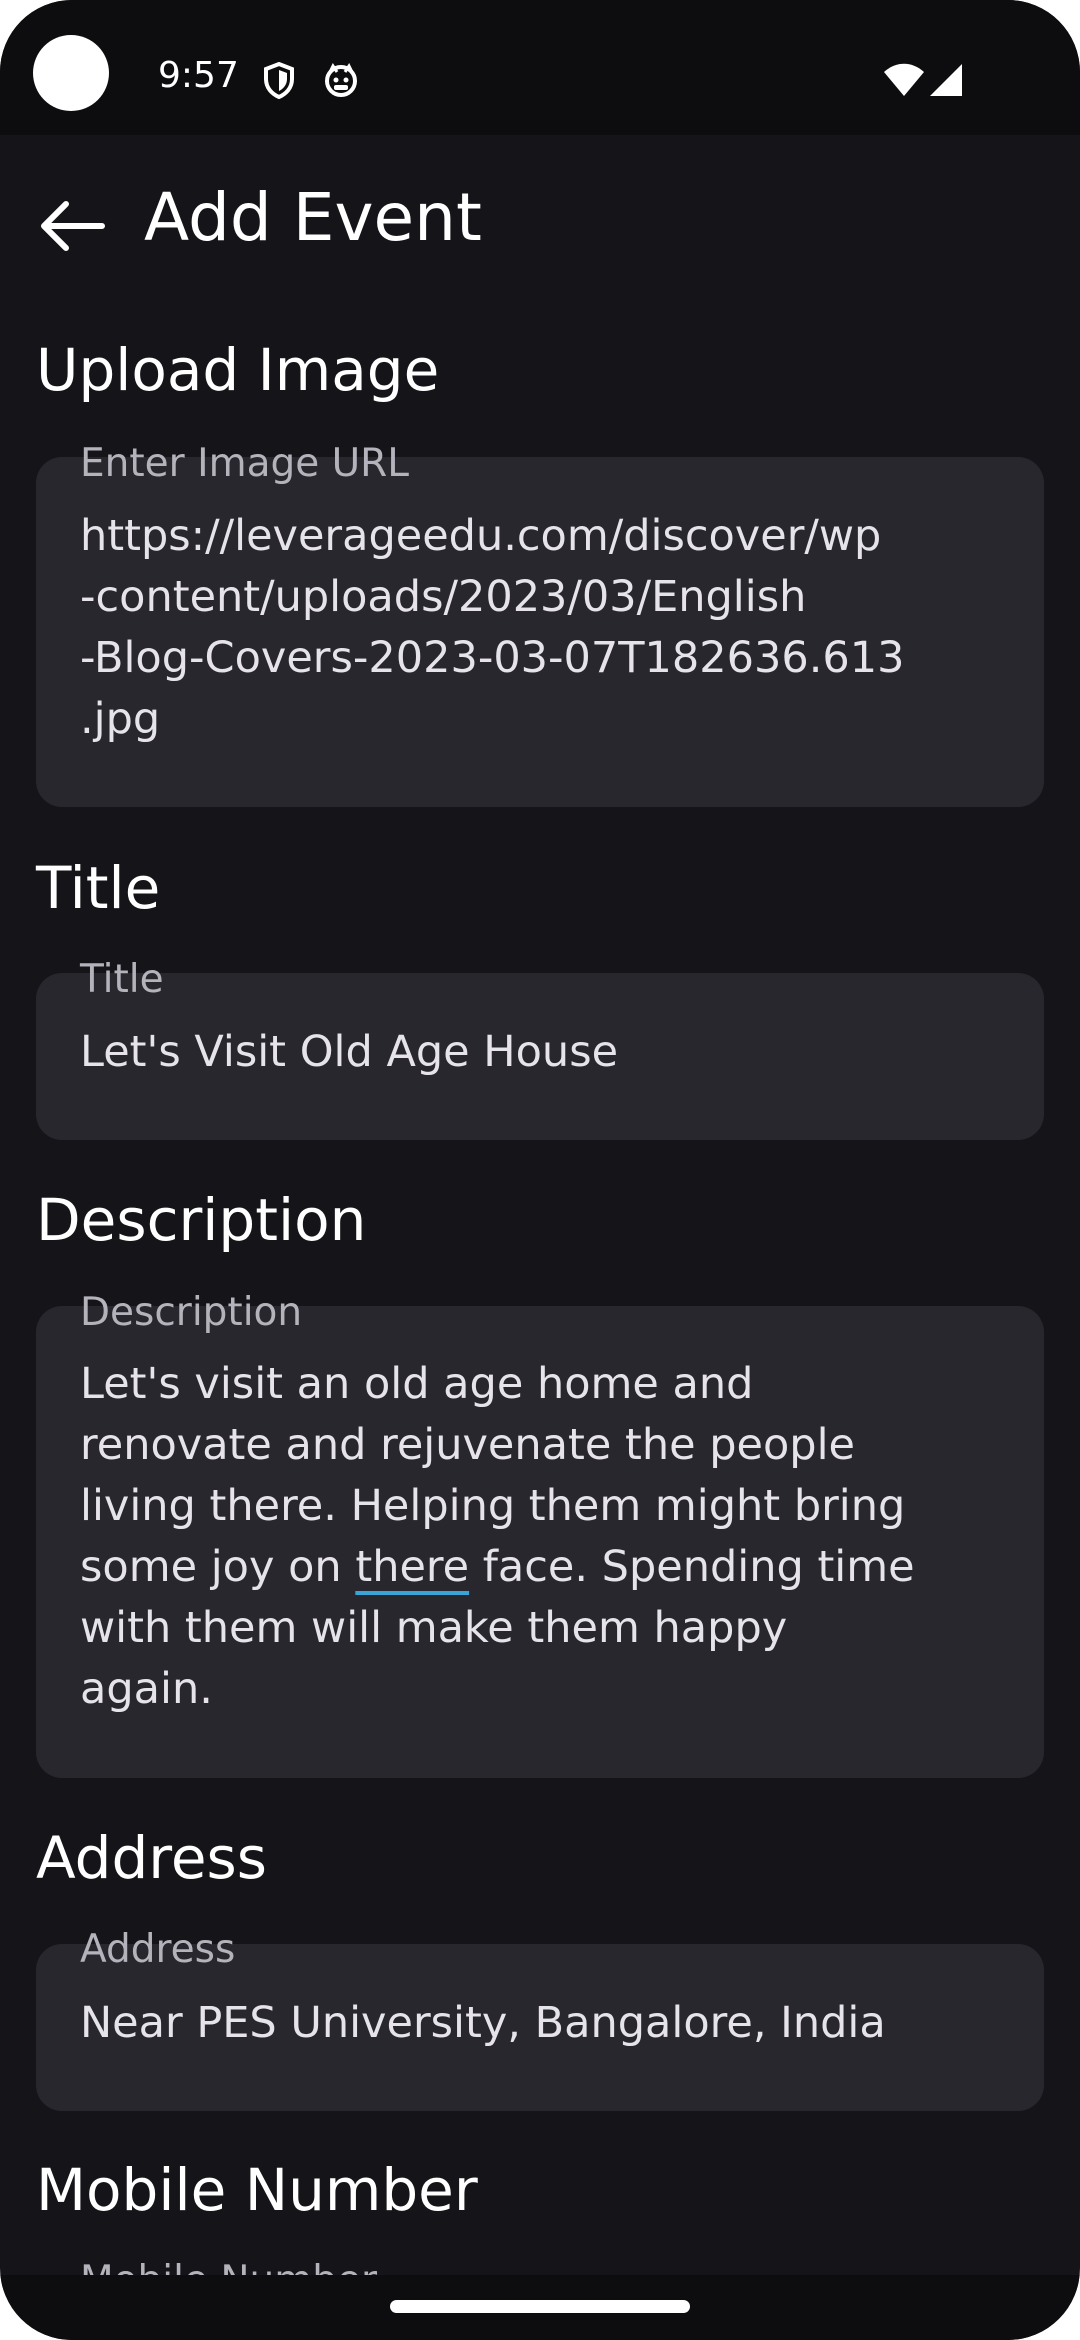  Describe the element at coordinates (98, 888) in the screenshot. I see `title-heading: Title` at that location.